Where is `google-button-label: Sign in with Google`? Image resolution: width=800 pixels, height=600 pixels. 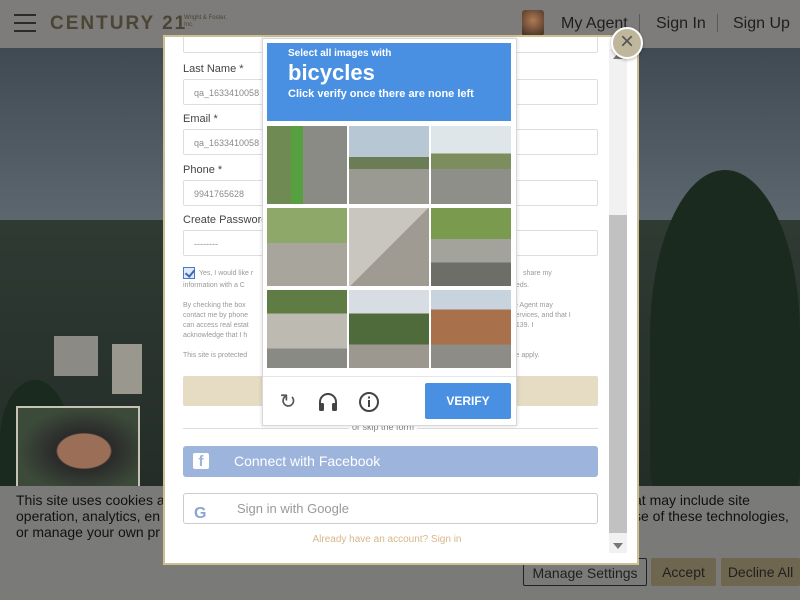
google-button-label: Sign in with Google is located at coordinates (293, 508).